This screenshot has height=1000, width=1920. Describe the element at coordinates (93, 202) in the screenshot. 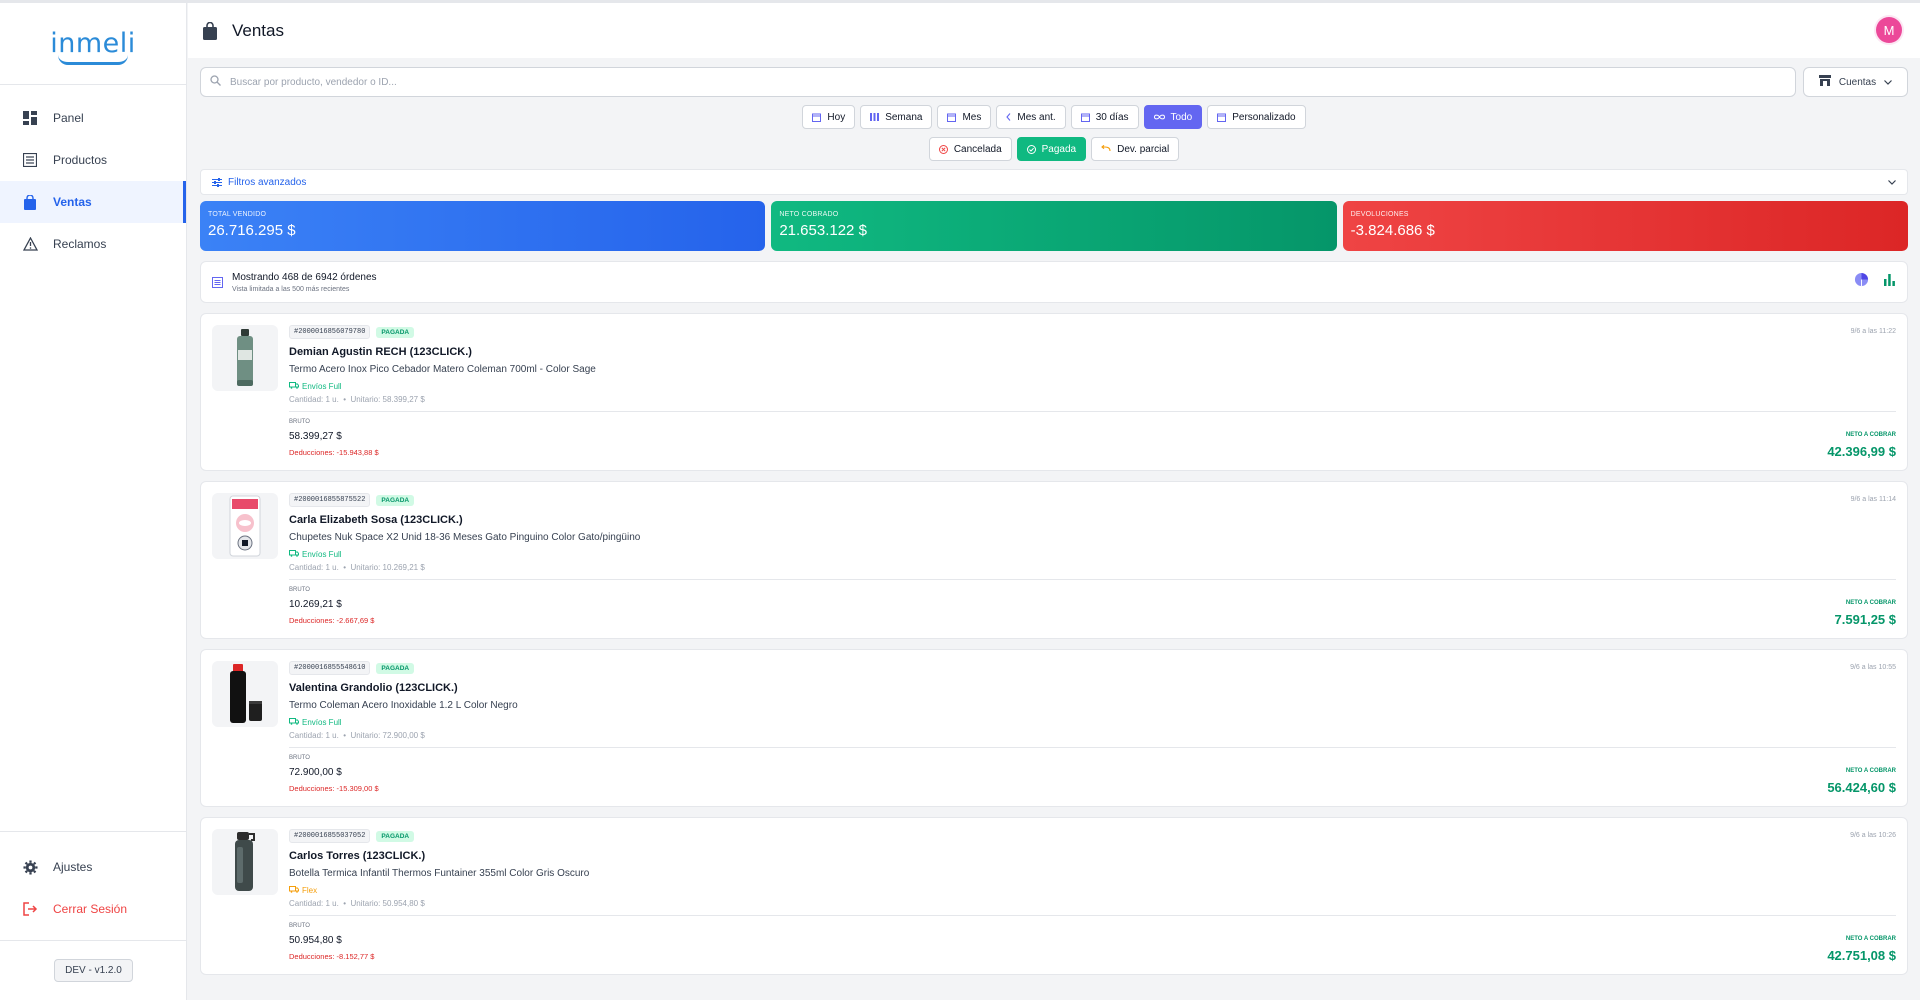

I see `sidebar-item-ventas: Ventas` at that location.